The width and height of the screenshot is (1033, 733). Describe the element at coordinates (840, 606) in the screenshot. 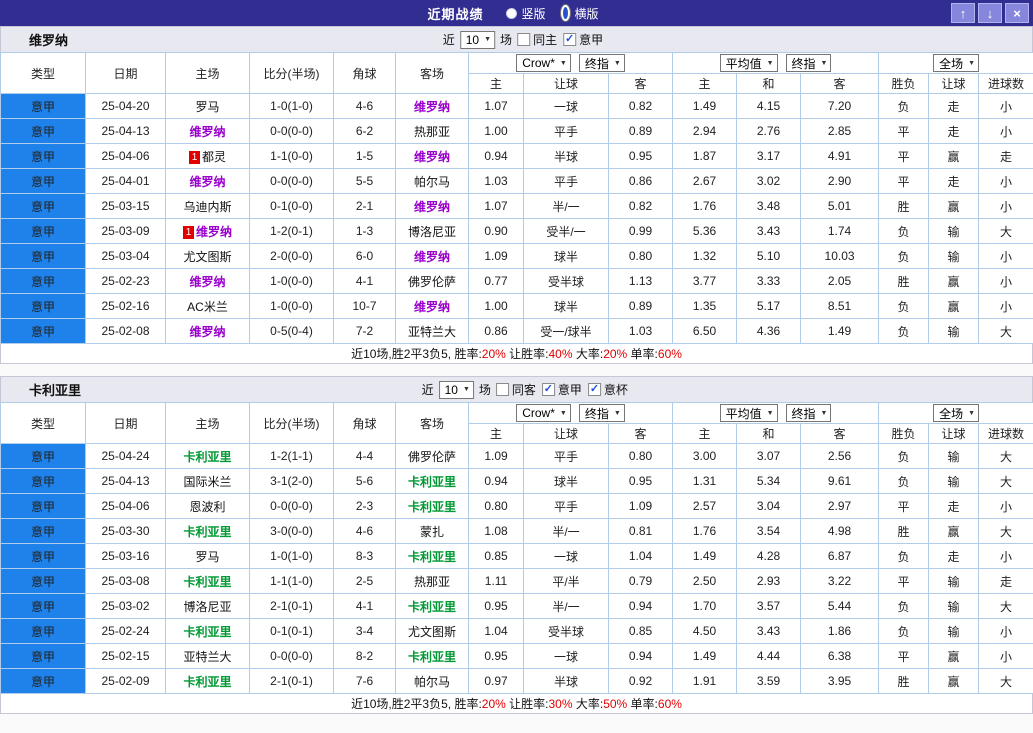

I see `cell-euro-away-odds: 5.44` at that location.